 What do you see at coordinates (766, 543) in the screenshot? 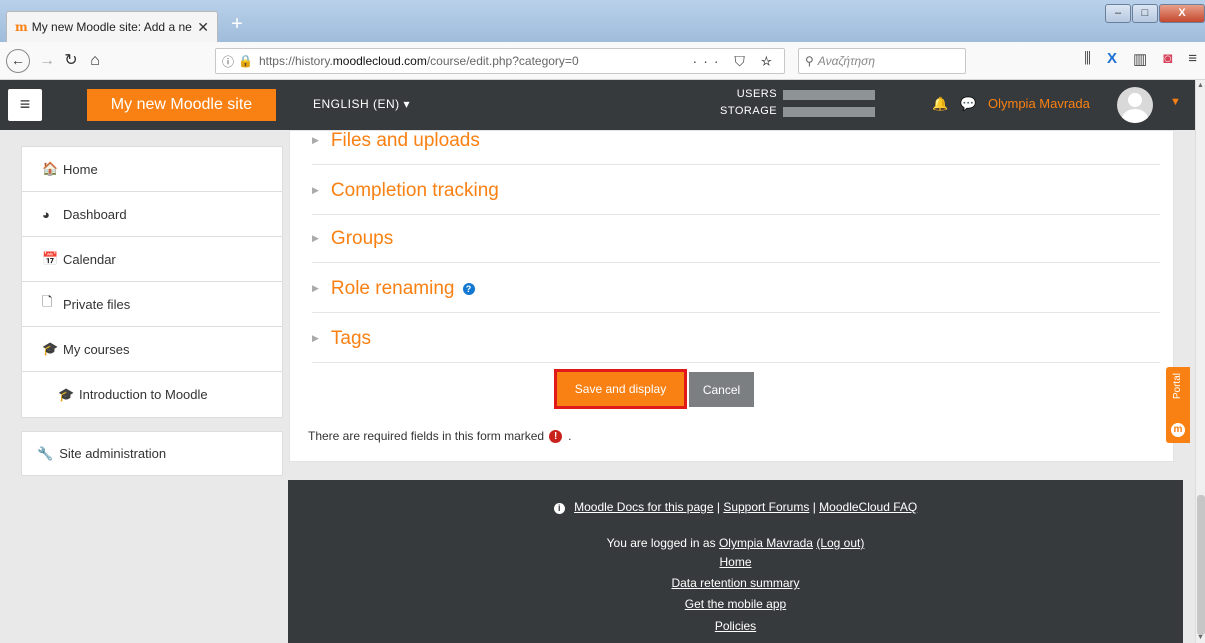
I see `profile-link: Olympia Mavrada` at bounding box center [766, 543].